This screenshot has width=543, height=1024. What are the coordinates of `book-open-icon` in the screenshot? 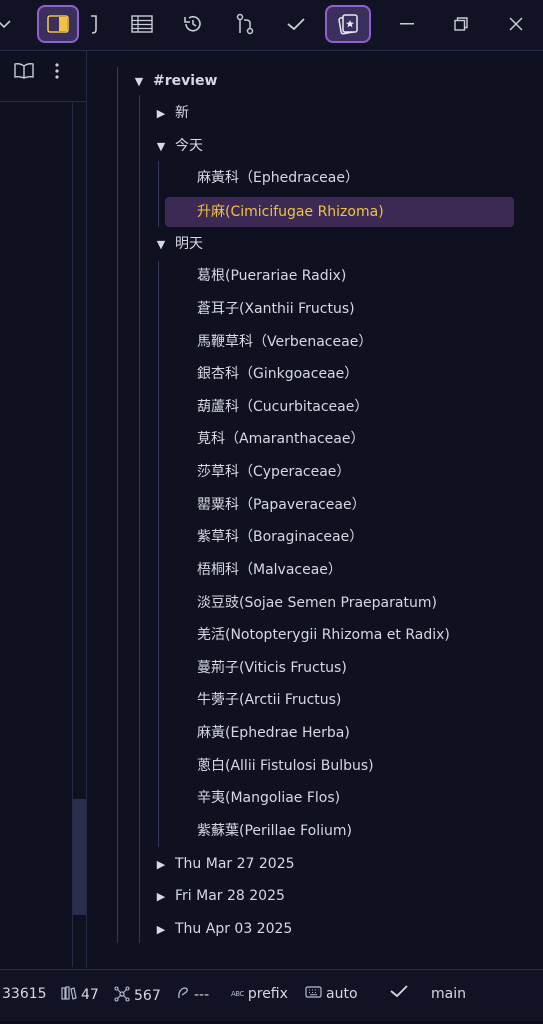 It's located at (24, 73).